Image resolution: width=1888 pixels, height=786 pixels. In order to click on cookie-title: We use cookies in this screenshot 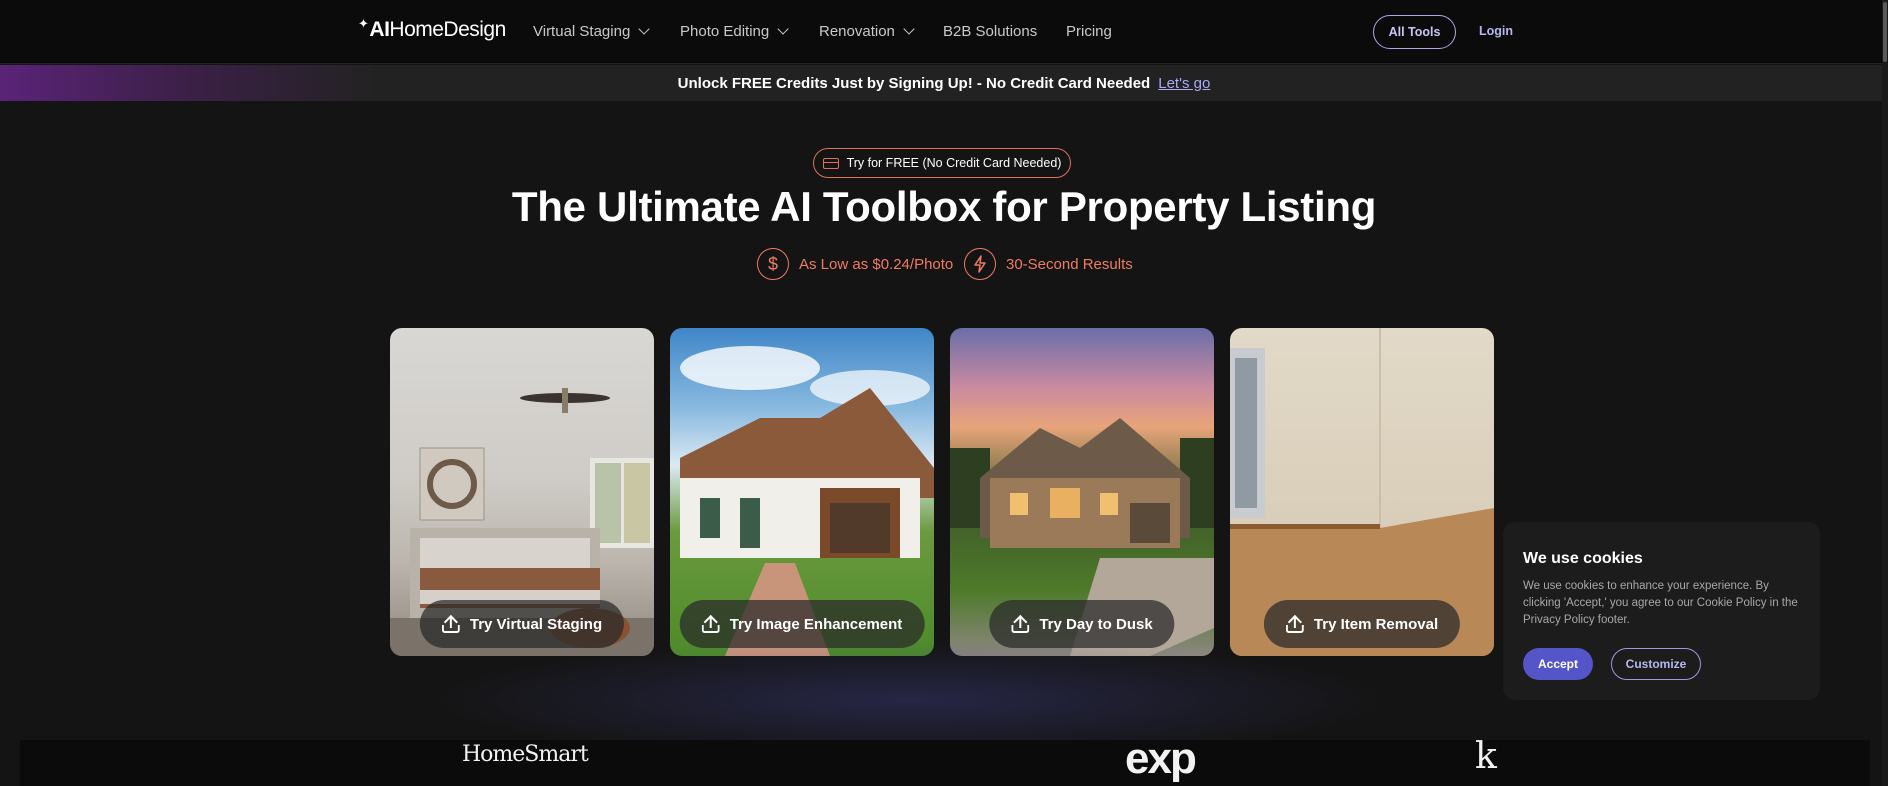, I will do `click(1583, 558)`.